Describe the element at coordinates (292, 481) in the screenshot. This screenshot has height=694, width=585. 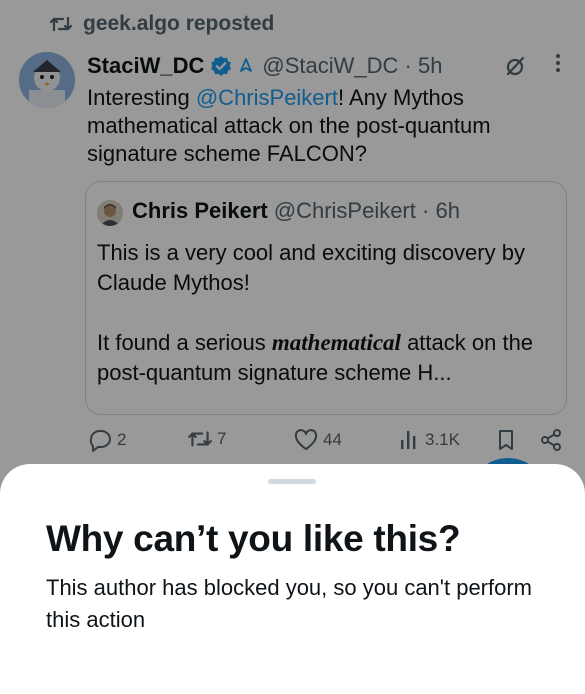
I see `sheet-drag-handle` at that location.